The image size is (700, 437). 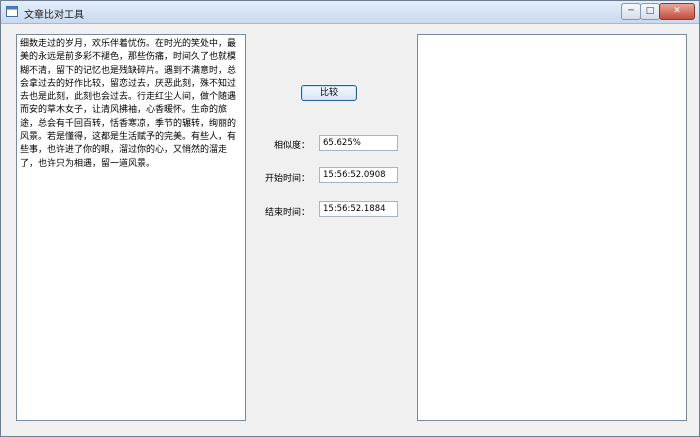 I want to click on start-time-field: 15:56:52.0908, so click(x=358, y=175).